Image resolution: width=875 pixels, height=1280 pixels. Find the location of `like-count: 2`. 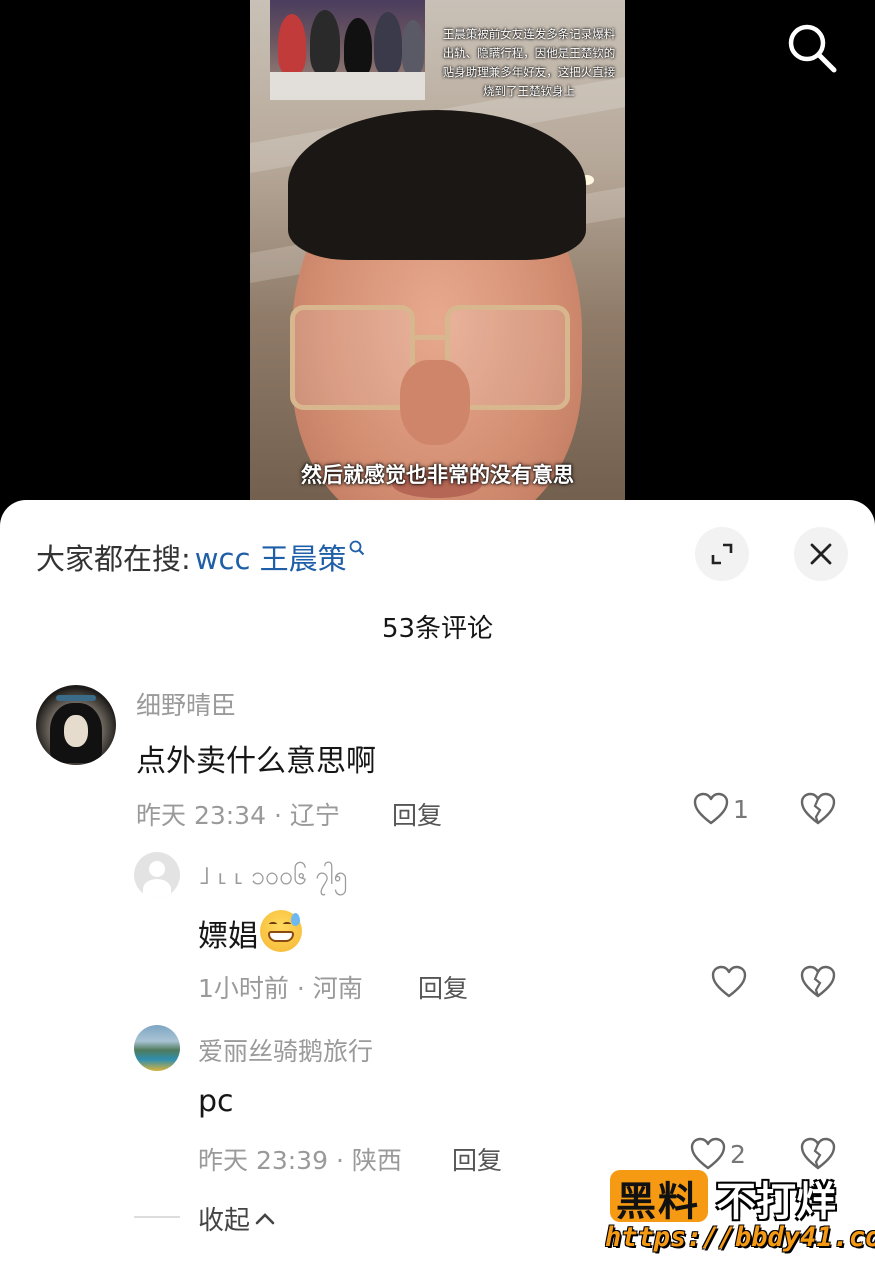

like-count: 2 is located at coordinates (738, 1154).